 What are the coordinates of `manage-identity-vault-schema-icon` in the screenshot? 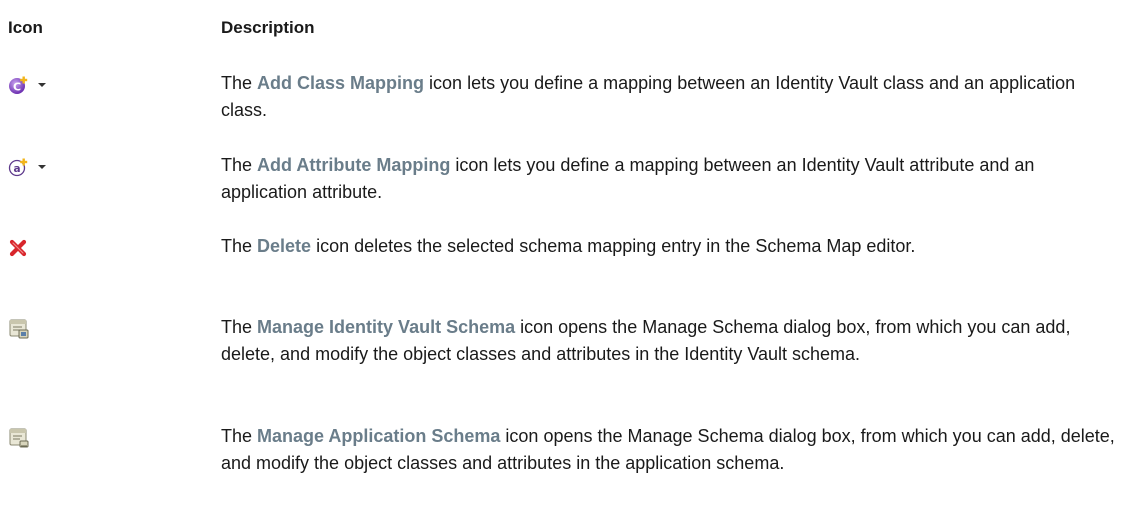 It's located at (19, 329).